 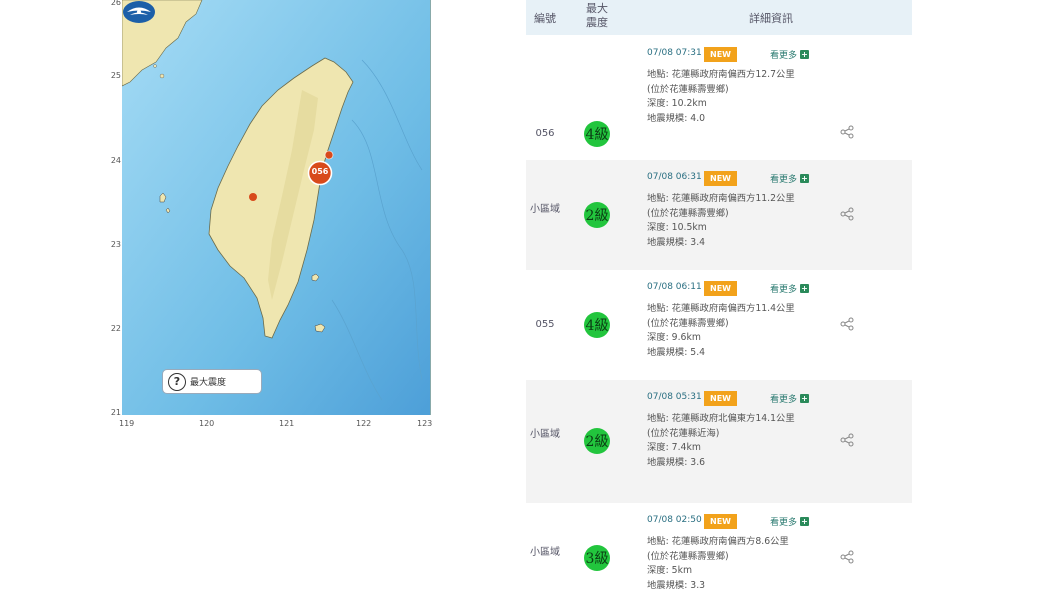 What do you see at coordinates (676, 352) in the screenshot?
I see `event-magnitude: 地震規模: 5.4` at bounding box center [676, 352].